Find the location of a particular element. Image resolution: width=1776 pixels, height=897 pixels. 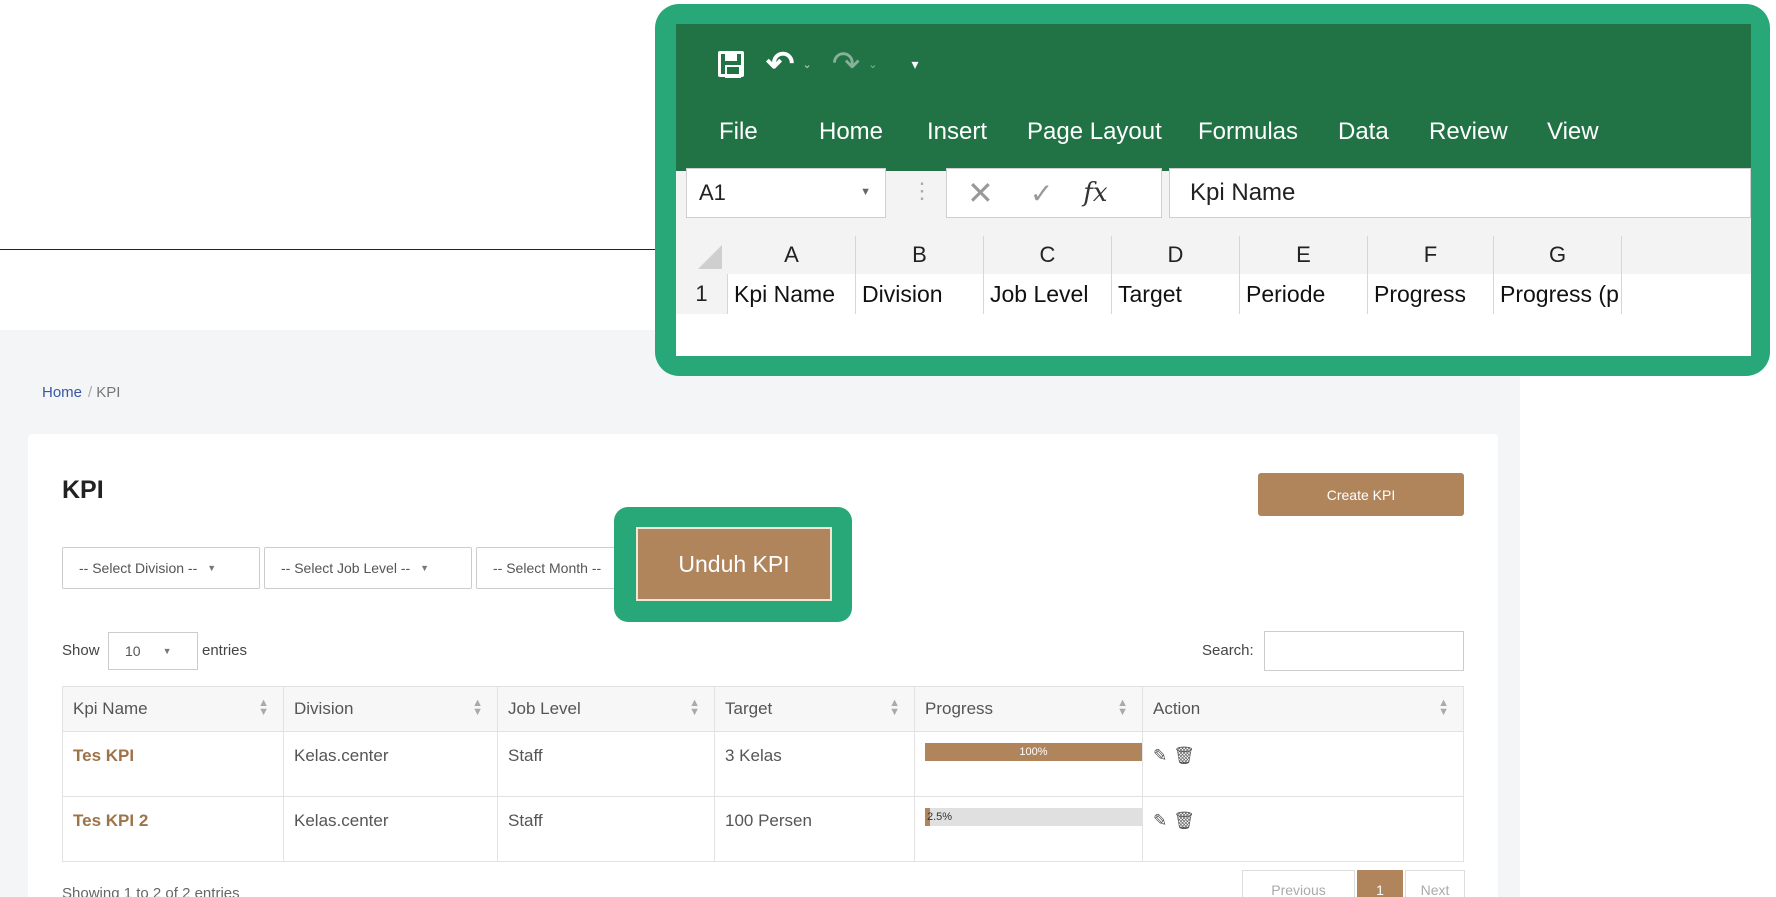

tab-insert: Insert is located at coordinates (957, 132).